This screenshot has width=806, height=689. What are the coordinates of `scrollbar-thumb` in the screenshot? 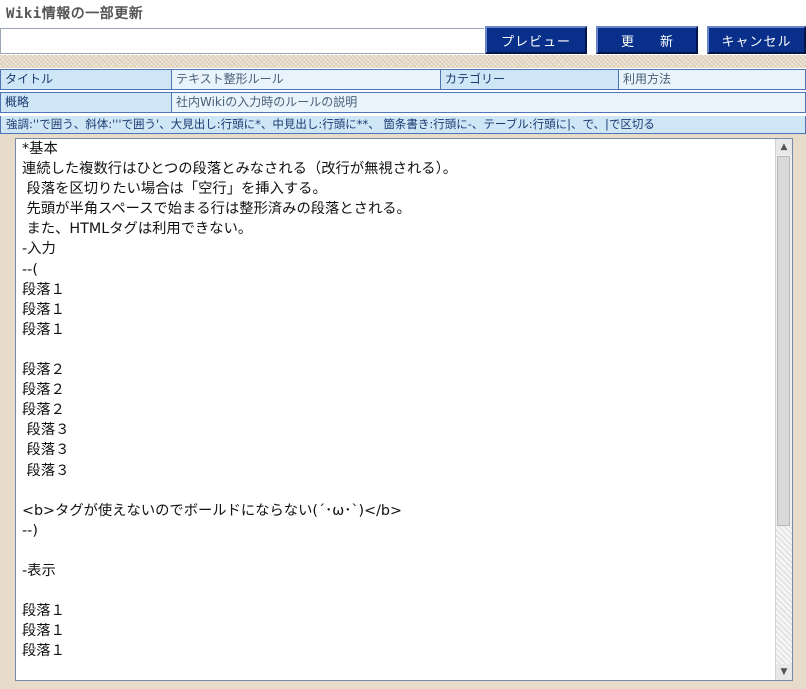 It's located at (783, 341).